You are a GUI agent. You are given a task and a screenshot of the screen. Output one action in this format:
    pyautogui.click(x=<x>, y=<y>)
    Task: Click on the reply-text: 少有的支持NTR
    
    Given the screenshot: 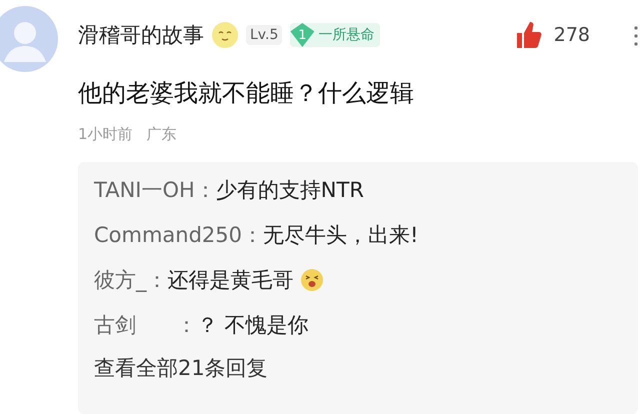 What is the action you would take?
    pyautogui.click(x=290, y=190)
    